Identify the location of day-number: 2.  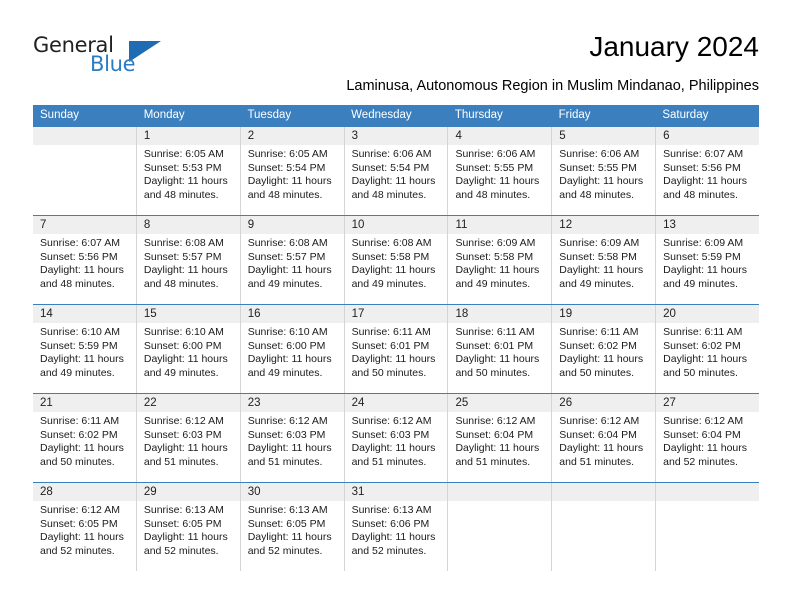
(292, 136).